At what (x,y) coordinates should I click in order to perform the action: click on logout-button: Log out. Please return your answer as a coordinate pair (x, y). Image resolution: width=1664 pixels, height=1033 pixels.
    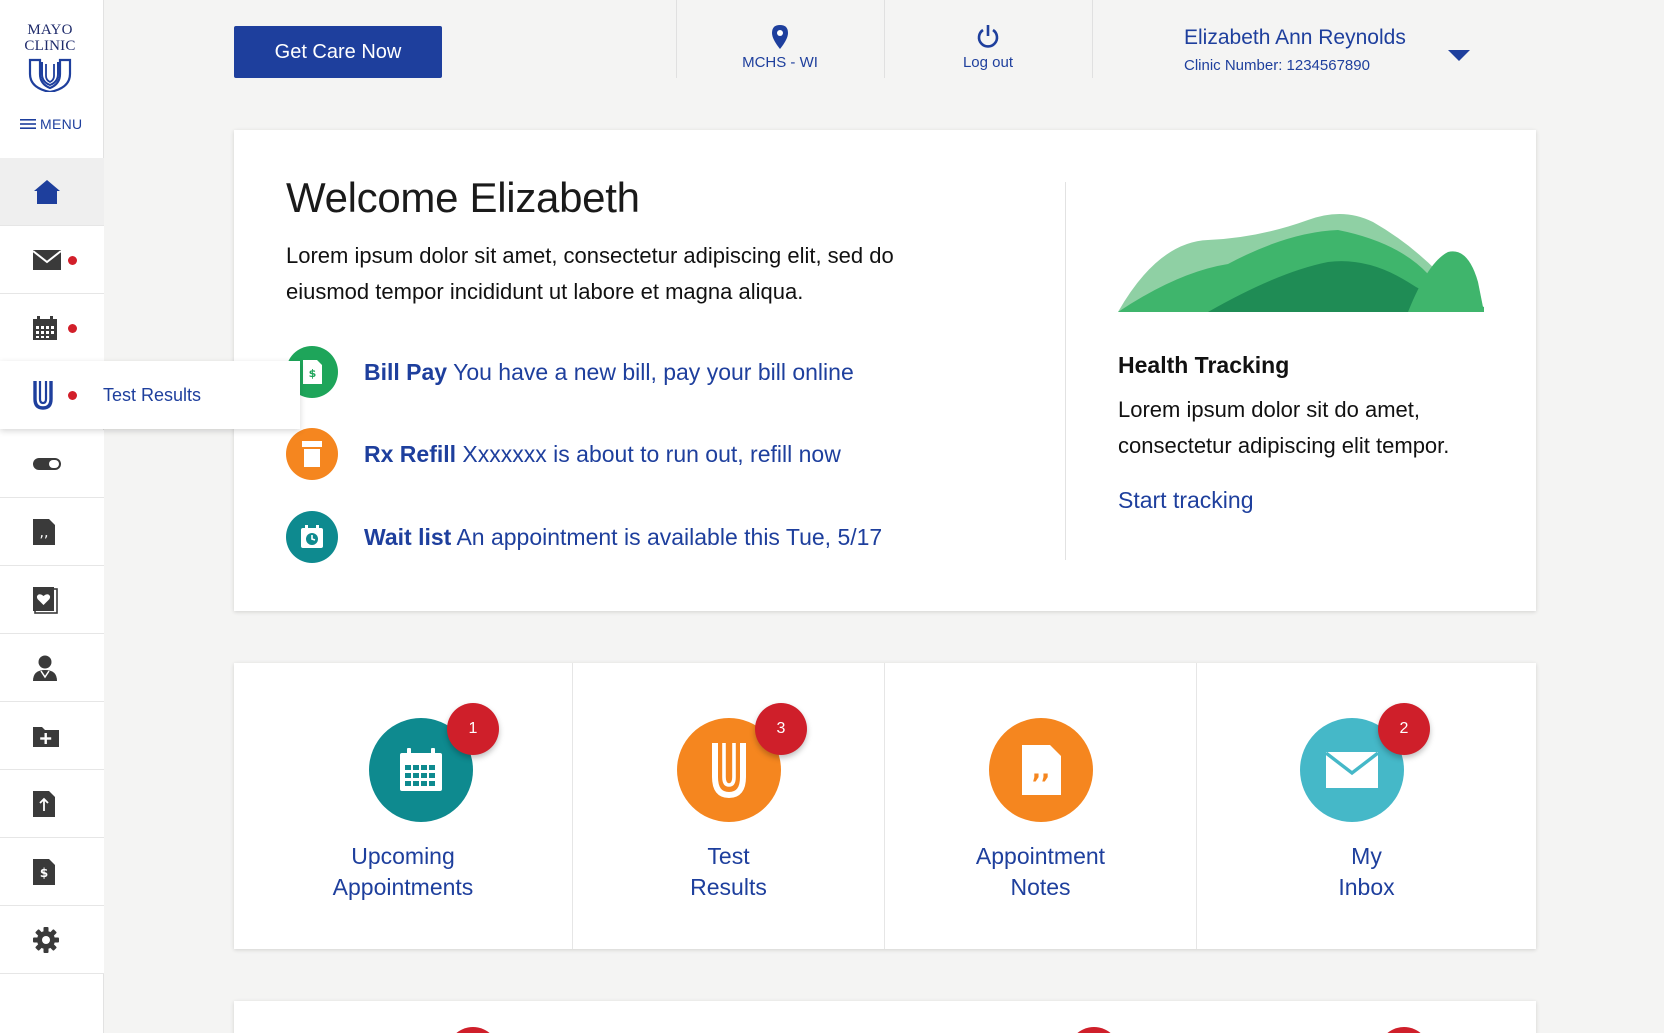
    Looking at the image, I should click on (988, 47).